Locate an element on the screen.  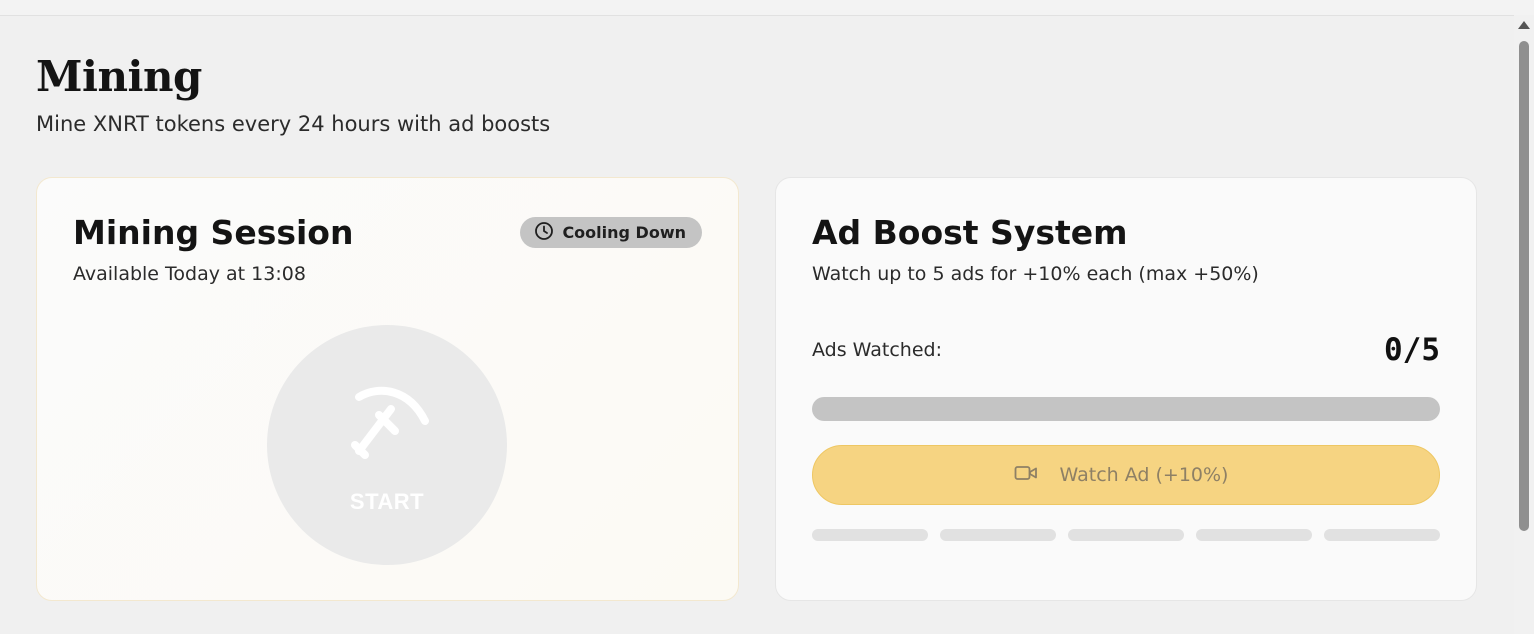
watch-ad-button: Watch Ad (+10%) is located at coordinates (1126, 475).